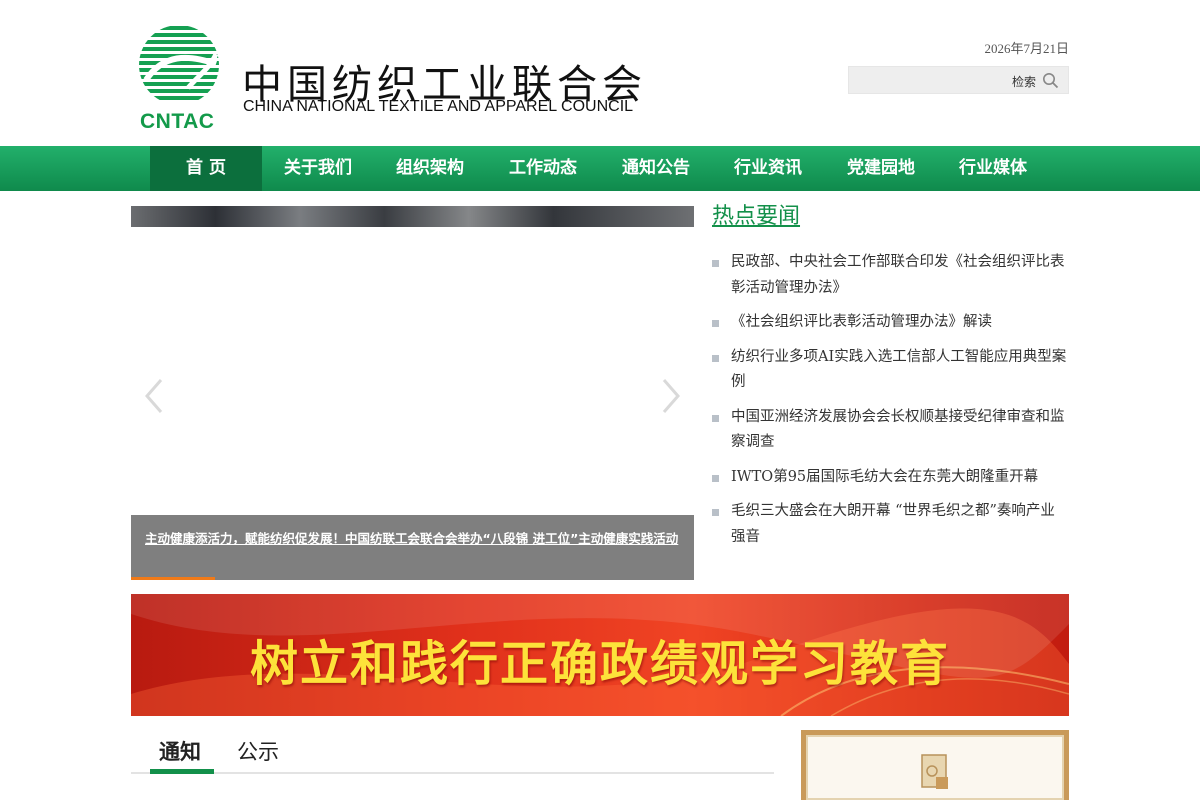  I want to click on list-item: 中国亚洲经济发展协会会长权顺基接受纪律审查和监察调查, so click(890, 430).